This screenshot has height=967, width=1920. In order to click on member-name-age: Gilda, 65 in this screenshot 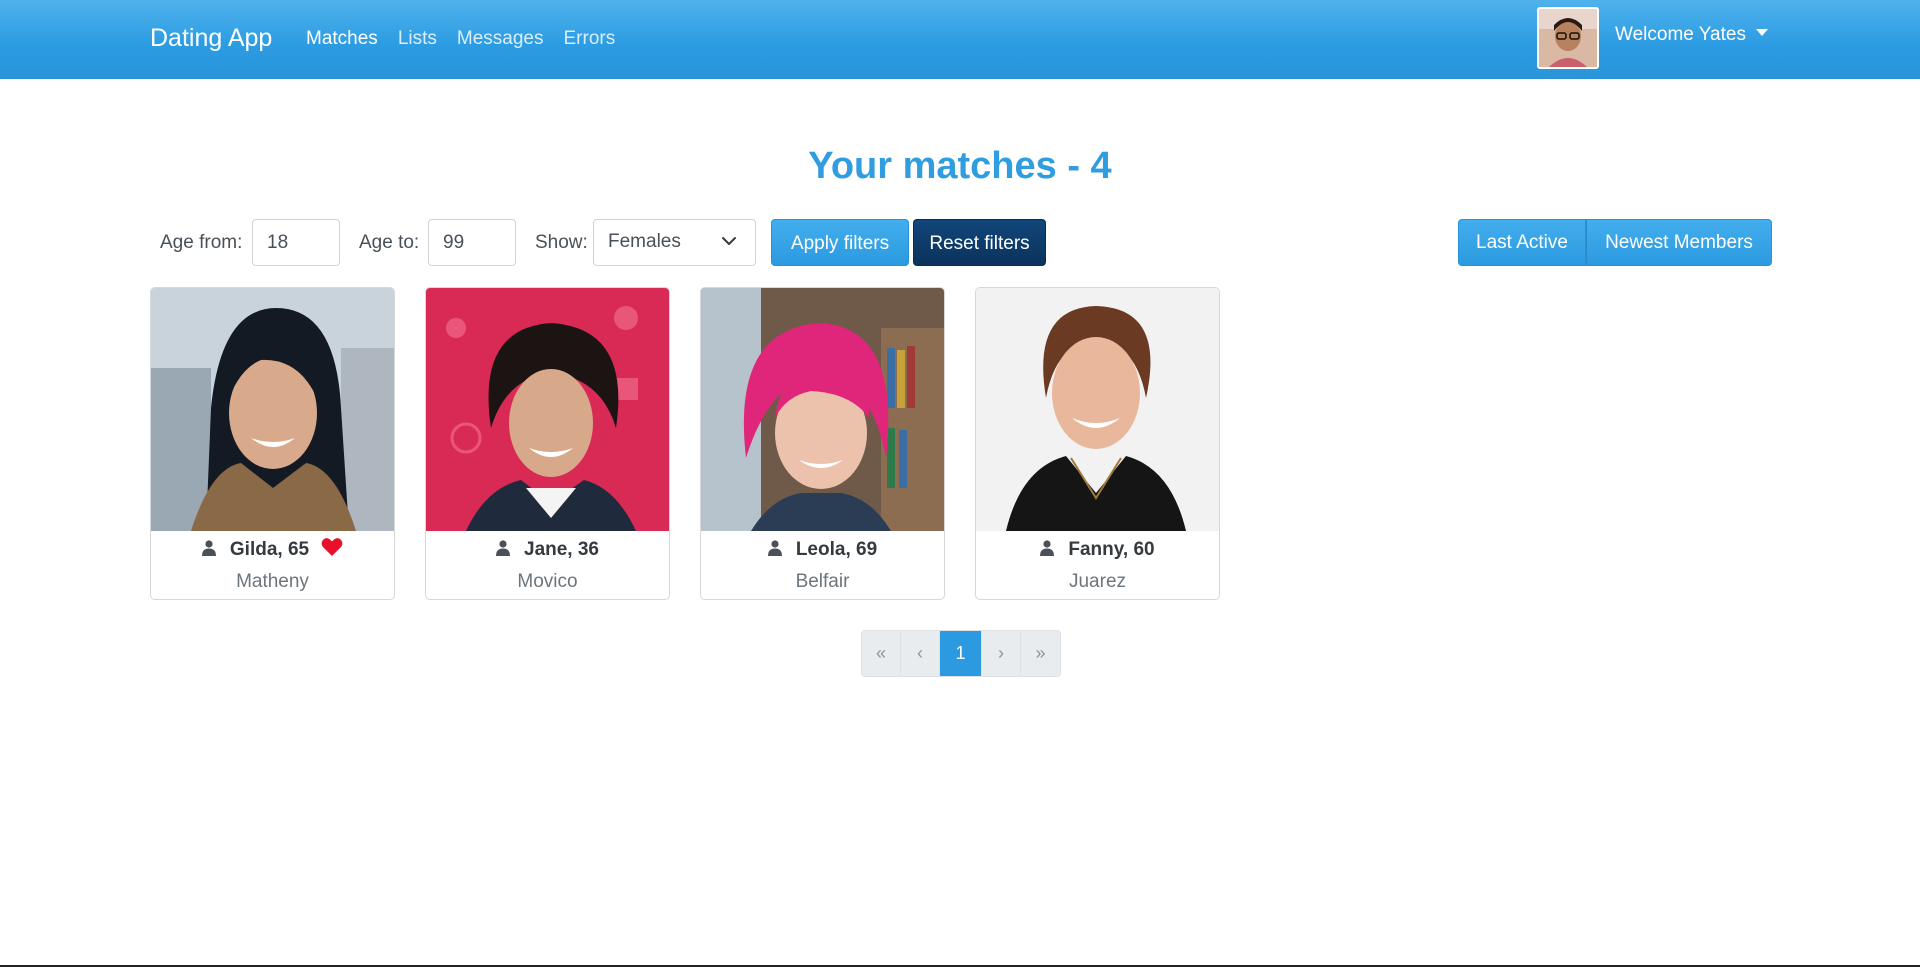, I will do `click(269, 549)`.